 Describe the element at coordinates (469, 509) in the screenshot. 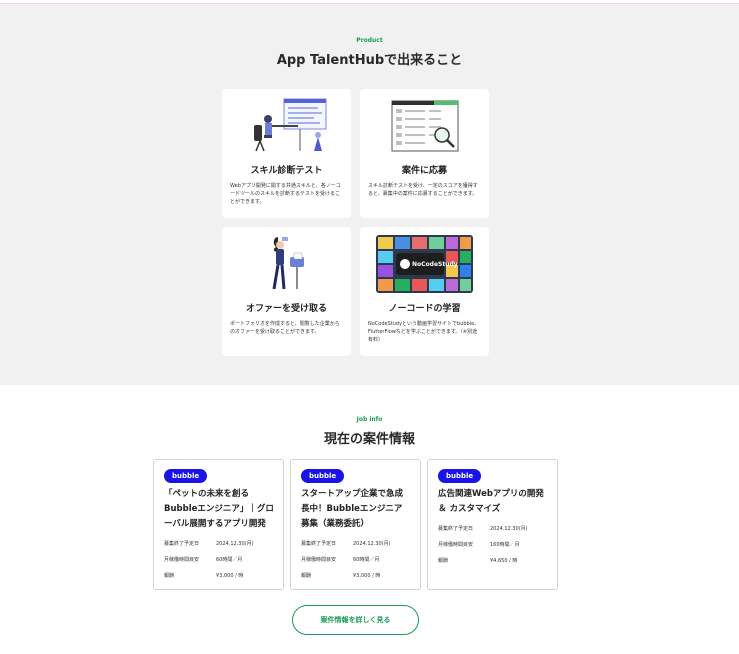

I see `job-title-line: ＆ カスタマイズ` at that location.